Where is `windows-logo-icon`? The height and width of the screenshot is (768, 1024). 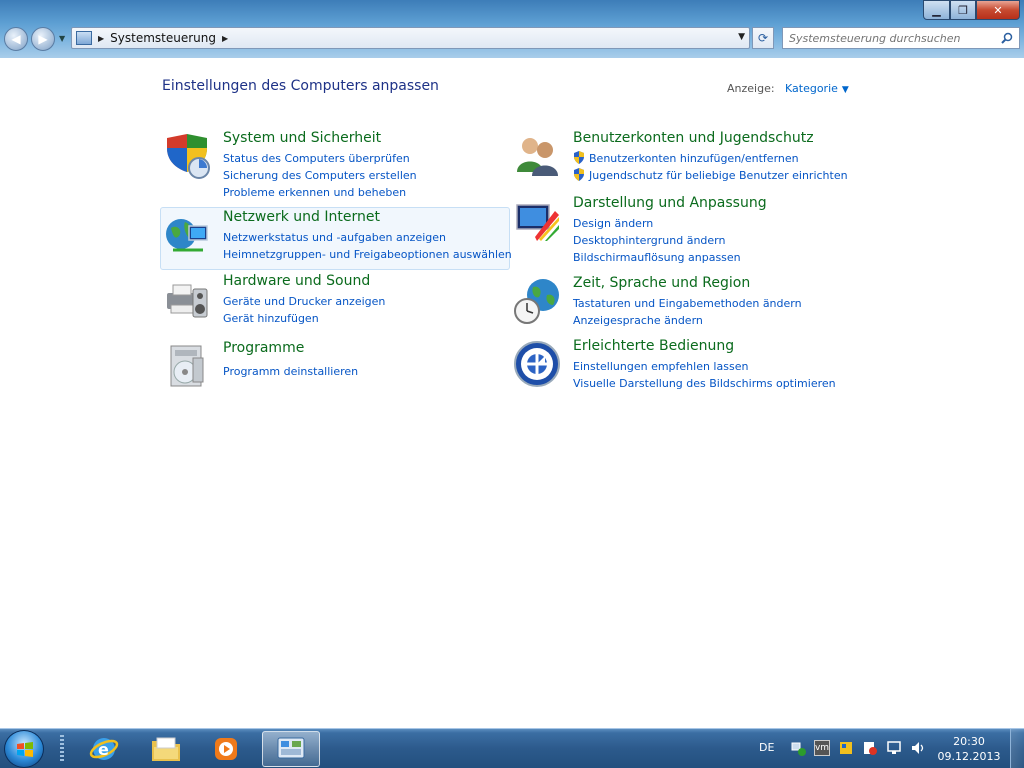 windows-logo-icon is located at coordinates (25, 749).